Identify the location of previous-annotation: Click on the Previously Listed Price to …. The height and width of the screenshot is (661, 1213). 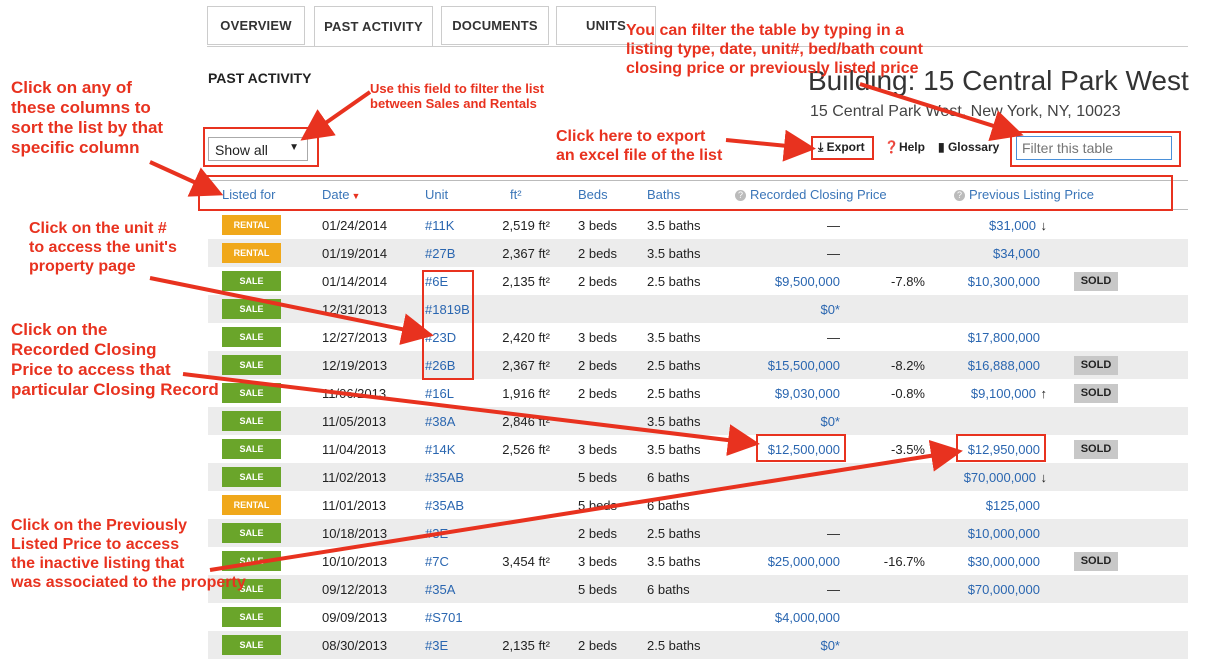
(128, 554).